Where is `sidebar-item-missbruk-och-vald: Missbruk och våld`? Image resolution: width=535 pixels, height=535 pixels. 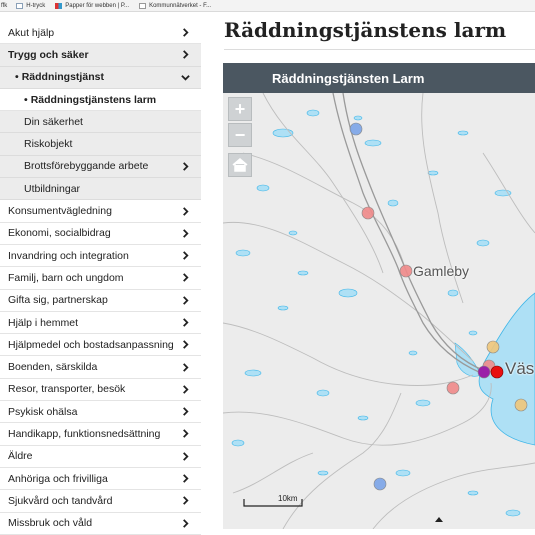
sidebar-item-missbruk-och-vald: Missbruk och våld is located at coordinates (100, 524).